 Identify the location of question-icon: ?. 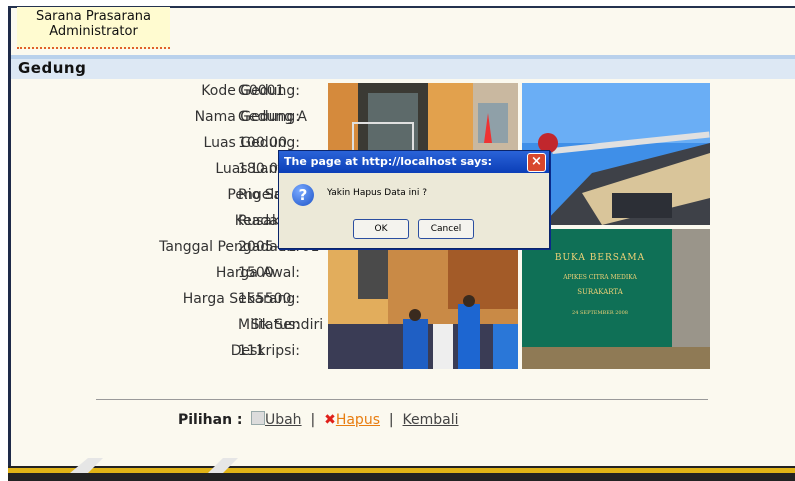
(303, 195).